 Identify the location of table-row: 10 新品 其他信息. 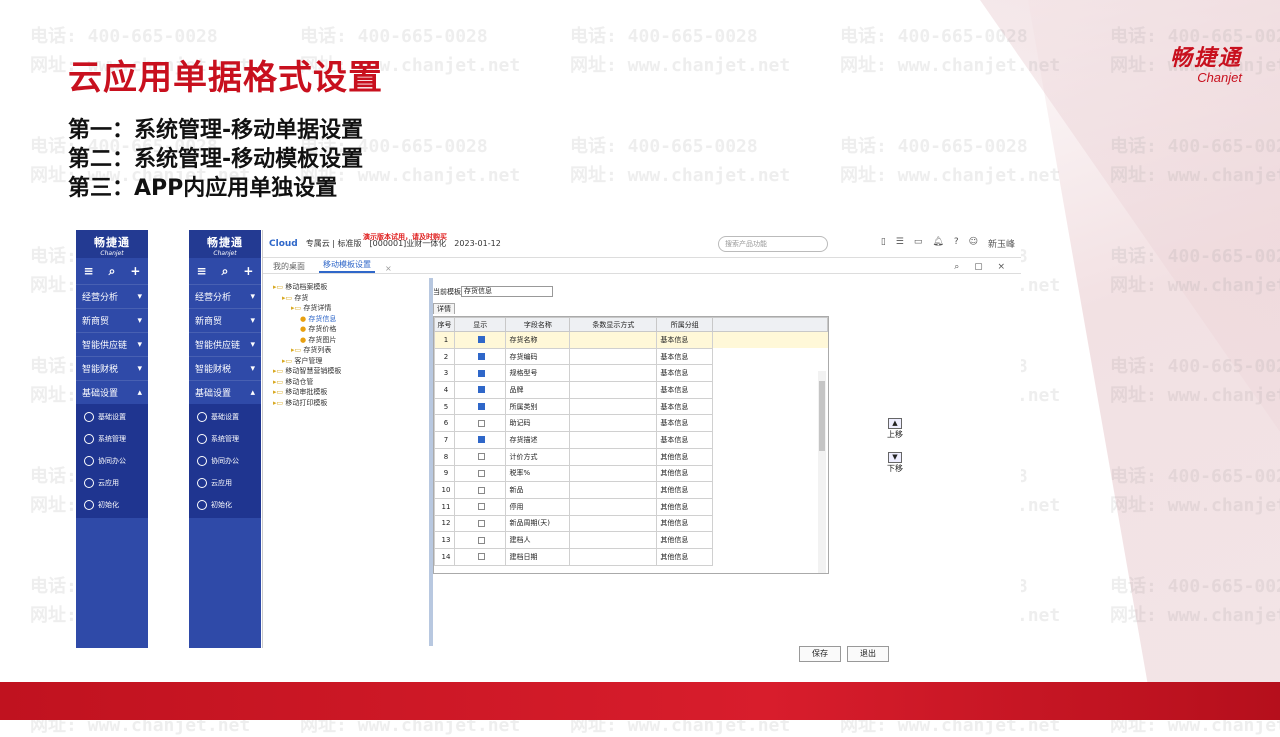
(631, 490).